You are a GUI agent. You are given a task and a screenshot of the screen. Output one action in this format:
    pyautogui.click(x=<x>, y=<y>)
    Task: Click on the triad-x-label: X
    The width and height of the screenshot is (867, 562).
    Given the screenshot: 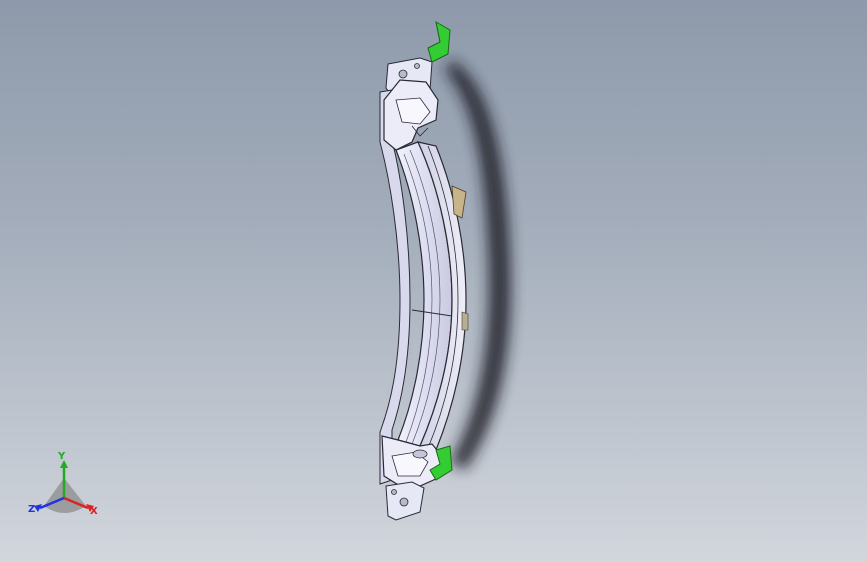 What is the action you would take?
    pyautogui.click(x=94, y=511)
    